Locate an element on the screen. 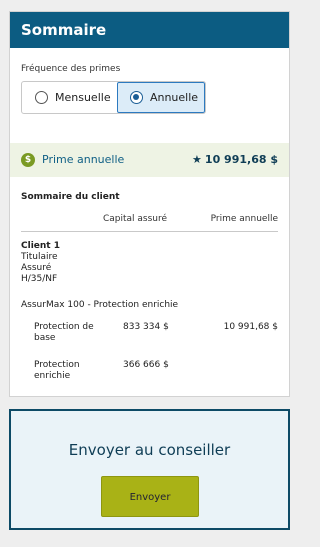  divider is located at coordinates (149, 231).